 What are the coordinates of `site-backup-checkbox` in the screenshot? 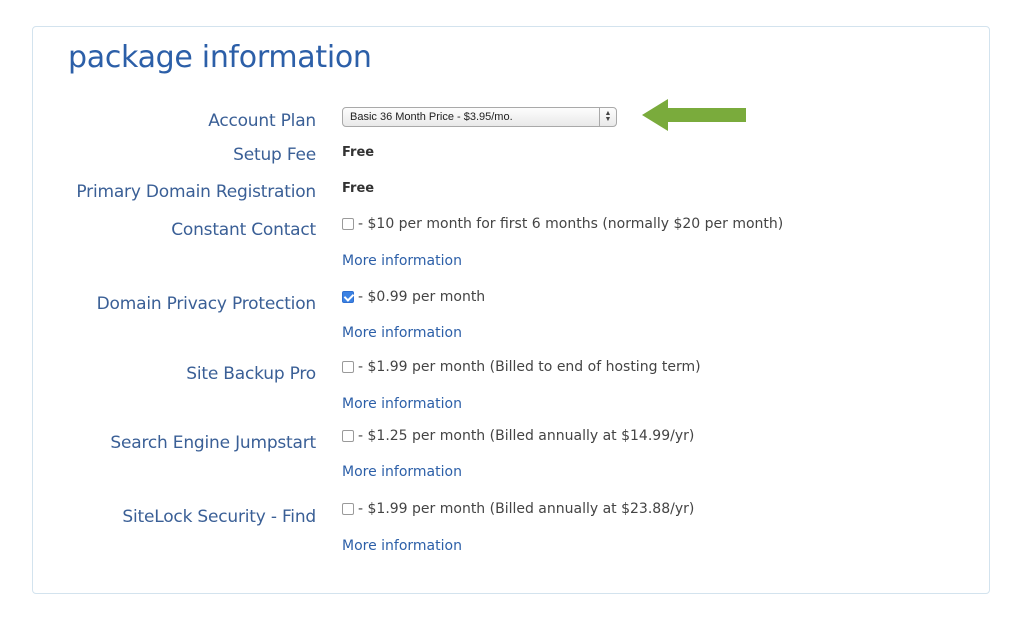 It's located at (348, 367).